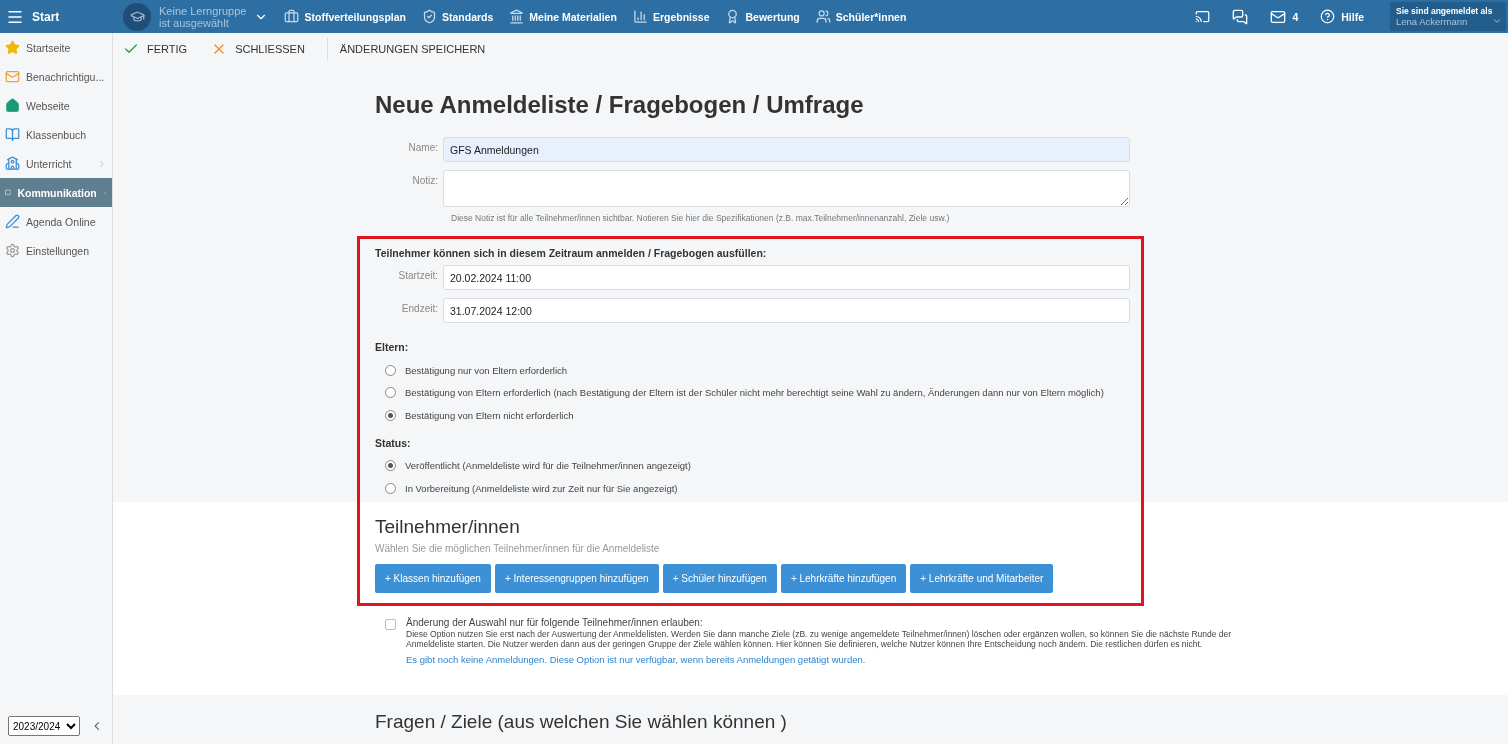 The image size is (1508, 744). Describe the element at coordinates (541, 488) in the screenshot. I see `radio-label: In Vorbereitung (Anmeldeliste wird zur Zeit nur für Sie angezeigt)` at that location.